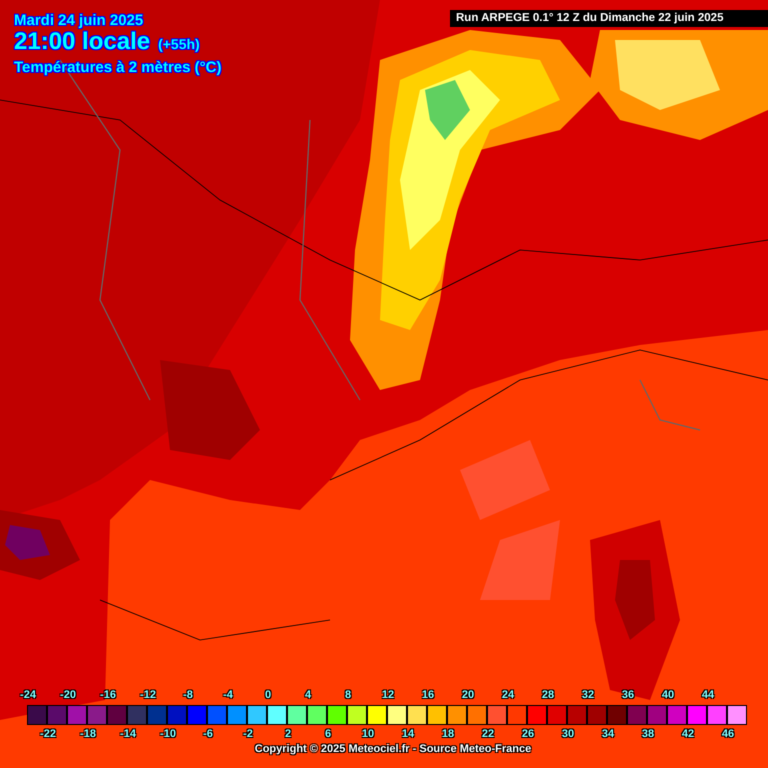 The height and width of the screenshot is (768, 768). What do you see at coordinates (268, 695) in the screenshot?
I see `scale-label: 0` at bounding box center [268, 695].